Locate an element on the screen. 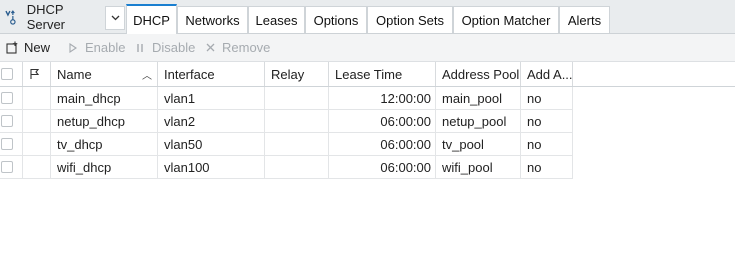 The width and height of the screenshot is (735, 269). flag-icon is located at coordinates (35, 73).